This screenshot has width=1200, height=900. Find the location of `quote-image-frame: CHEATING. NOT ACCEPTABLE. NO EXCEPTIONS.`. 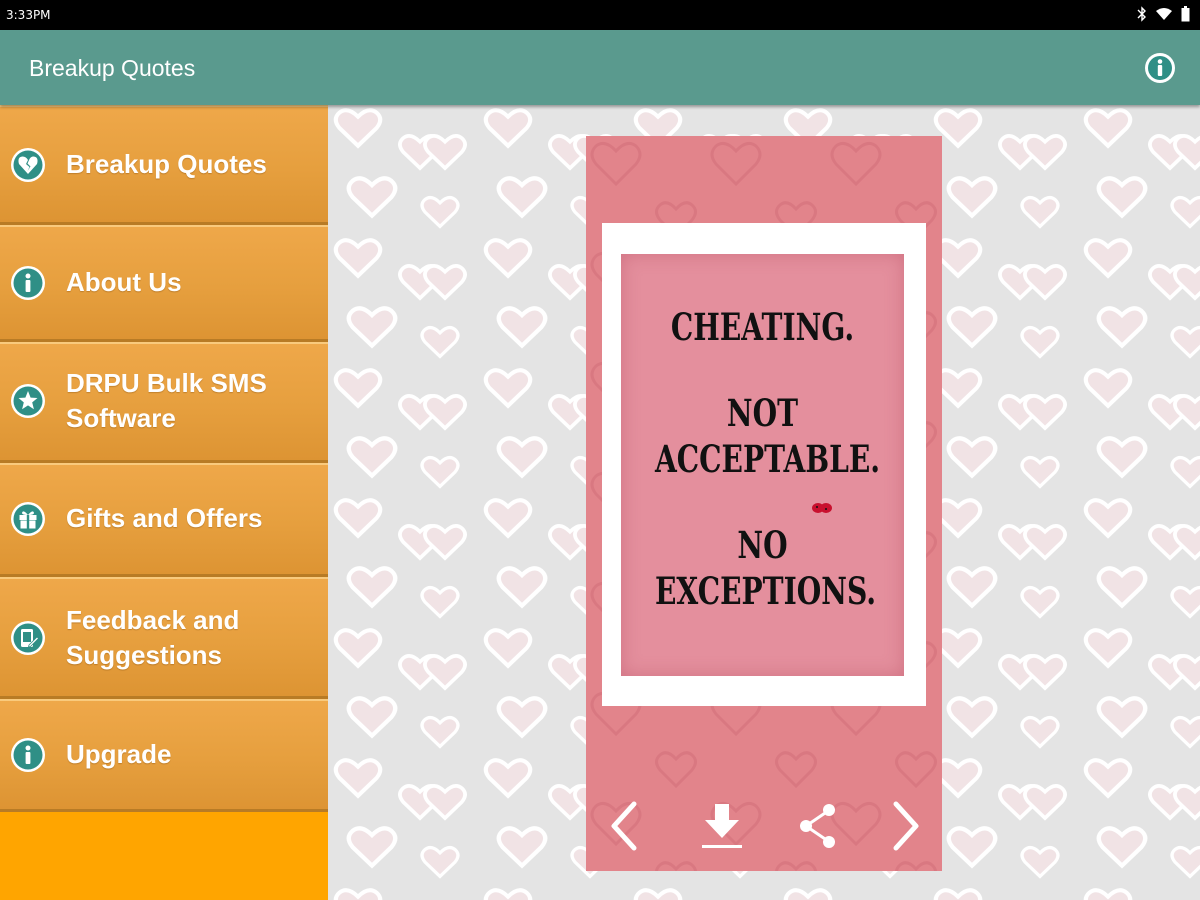

quote-image-frame: CHEATING. NOT ACCEPTABLE. NO EXCEPTIONS. is located at coordinates (764, 464).